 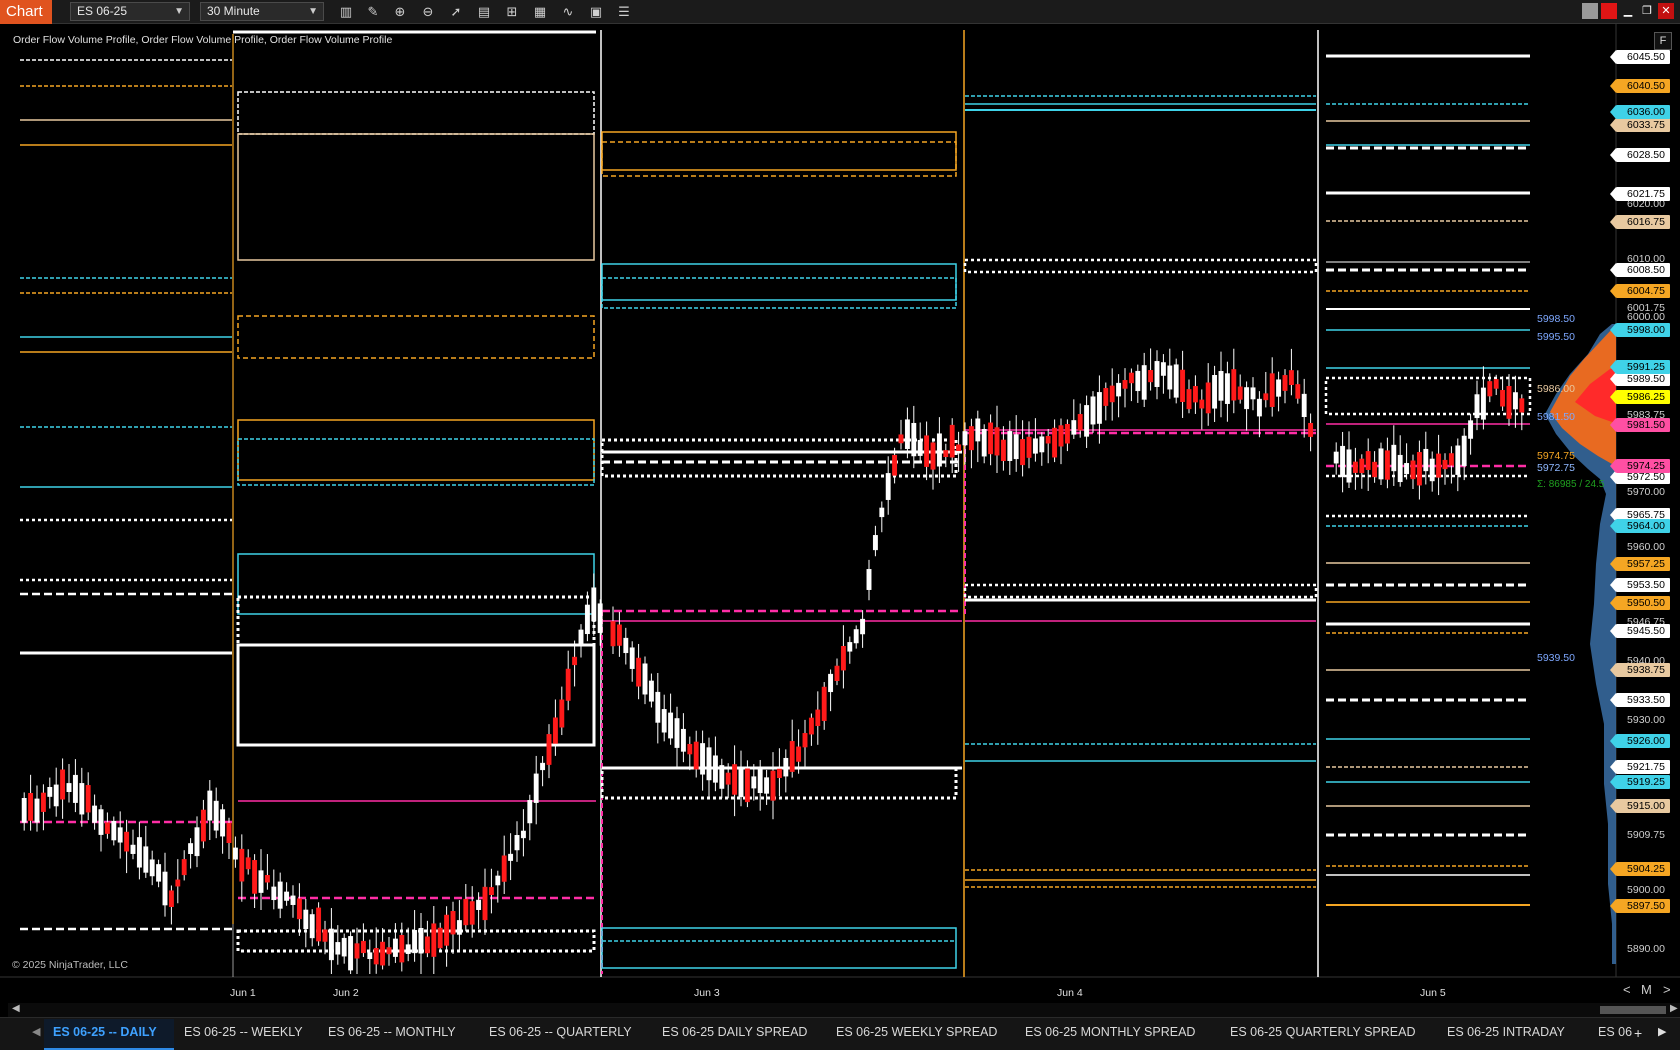 What do you see at coordinates (1640, 603) in the screenshot?
I see `price-marker: 5950.50` at bounding box center [1640, 603].